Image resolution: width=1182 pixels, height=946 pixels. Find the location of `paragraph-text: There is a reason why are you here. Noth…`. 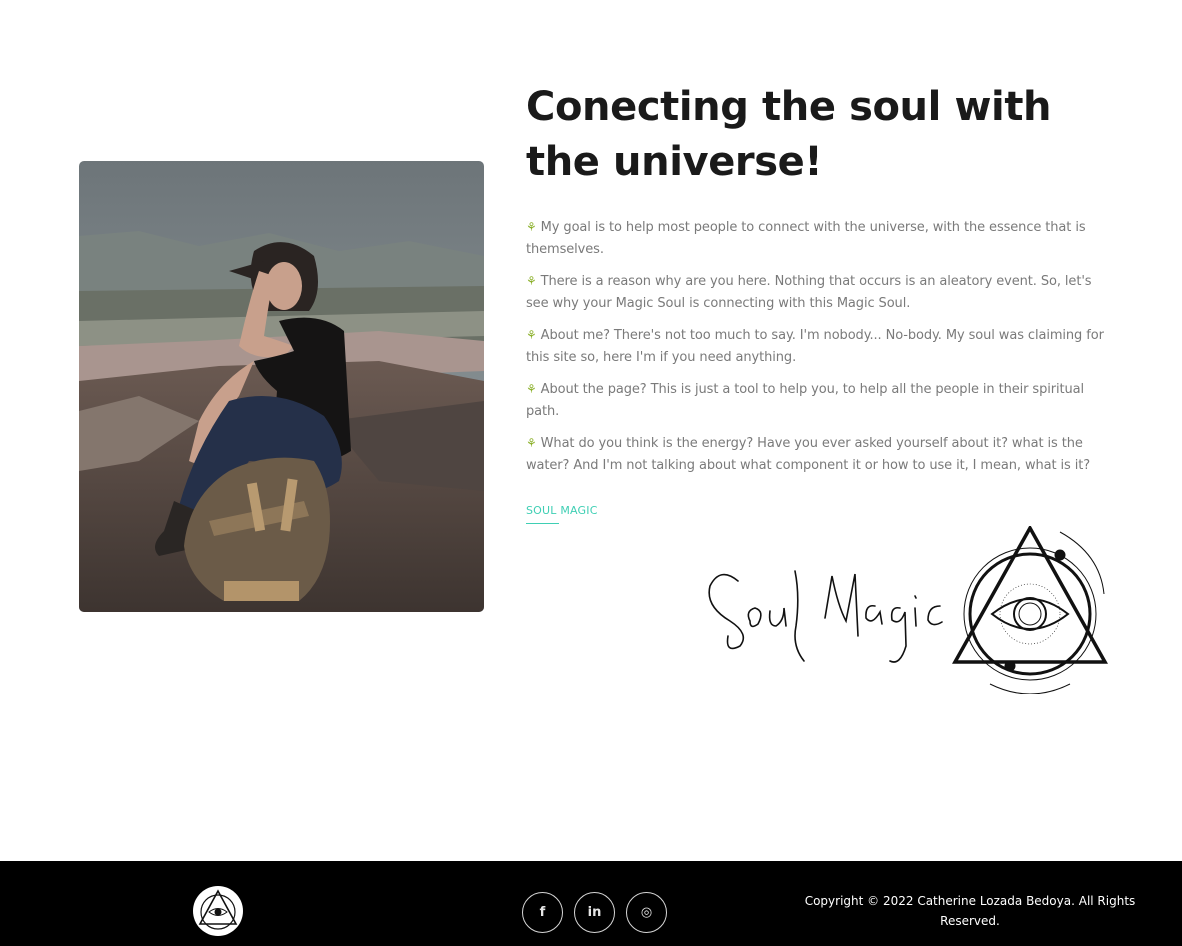

paragraph-text: There is a reason why are you here. Noth… is located at coordinates (809, 292).